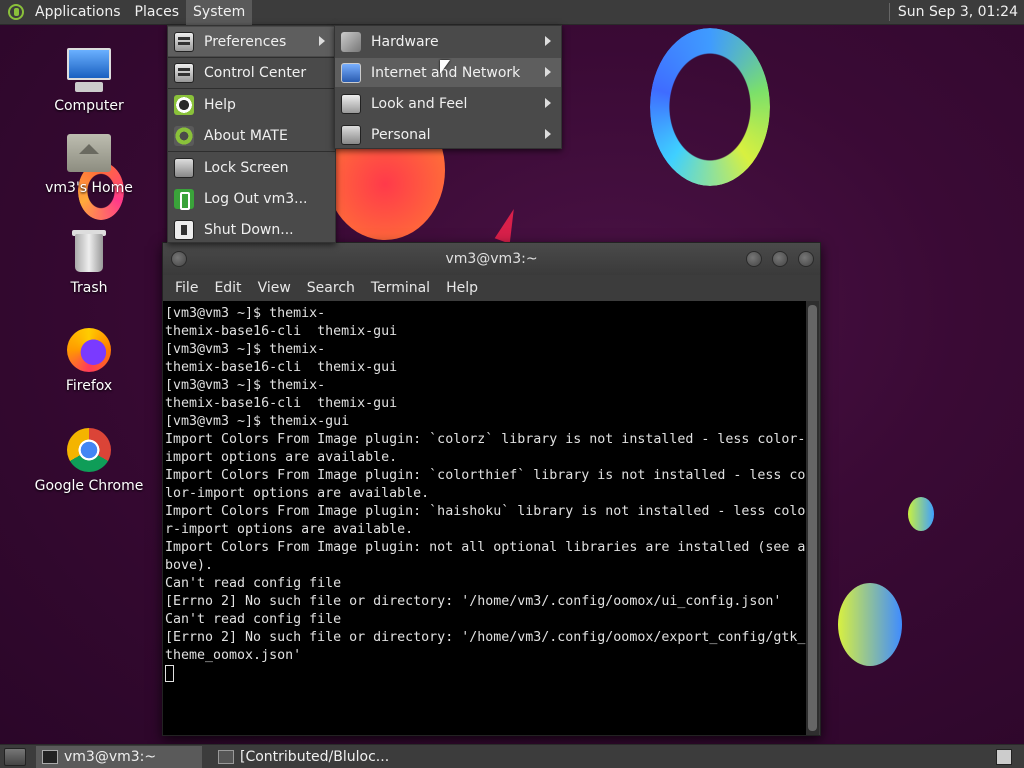 This screenshot has height=768, width=1024. What do you see at coordinates (351, 134) in the screenshot?
I see `personal-icon` at bounding box center [351, 134].